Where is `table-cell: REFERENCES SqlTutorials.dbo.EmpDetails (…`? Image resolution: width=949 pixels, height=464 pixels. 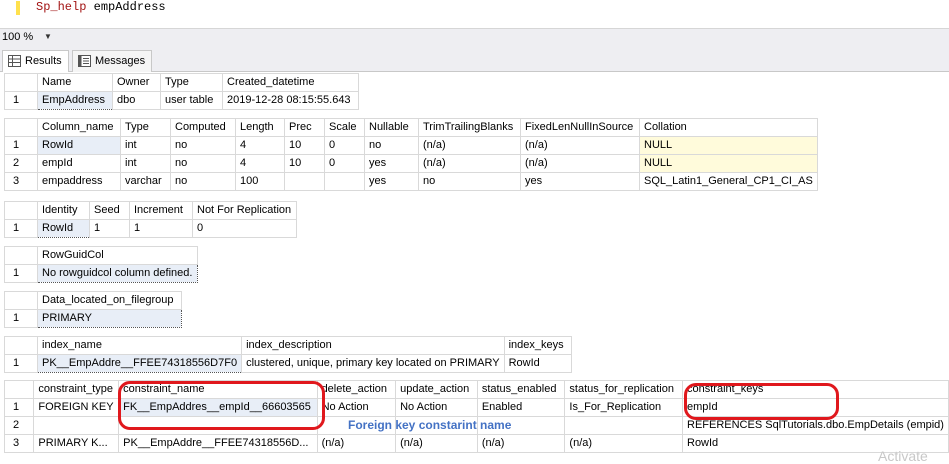
table-cell: REFERENCES SqlTutorials.dbo.EmpDetails (… is located at coordinates (815, 425).